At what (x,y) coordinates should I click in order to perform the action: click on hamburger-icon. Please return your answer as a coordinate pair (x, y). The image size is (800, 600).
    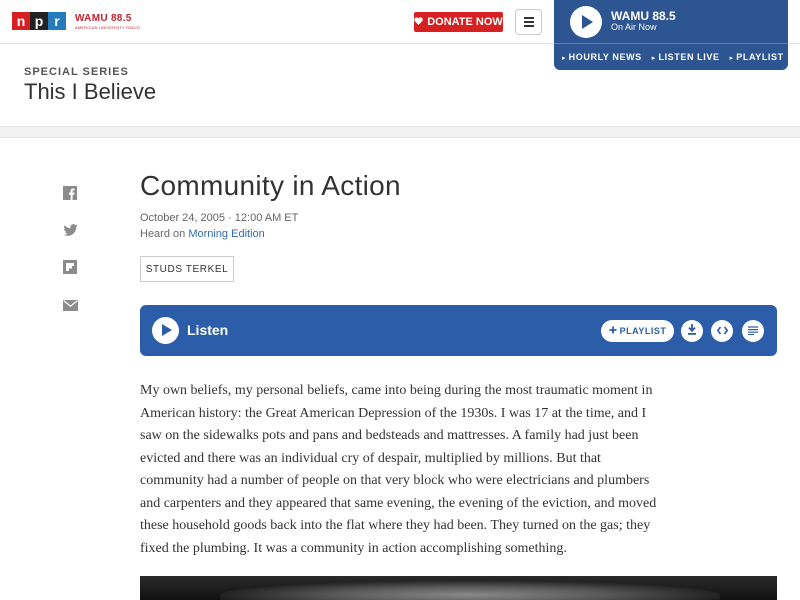
    Looking at the image, I should click on (528, 18).